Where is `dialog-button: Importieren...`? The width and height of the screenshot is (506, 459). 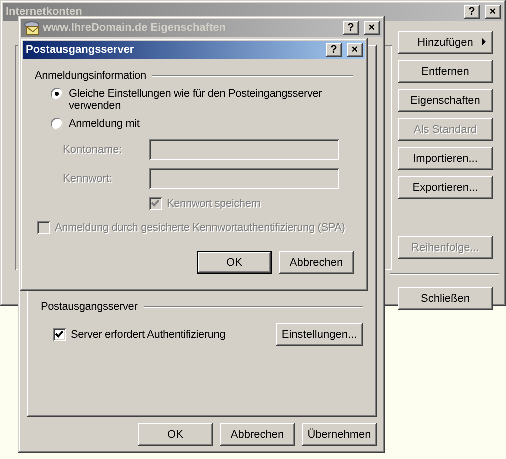 dialog-button: Importieren... is located at coordinates (445, 158).